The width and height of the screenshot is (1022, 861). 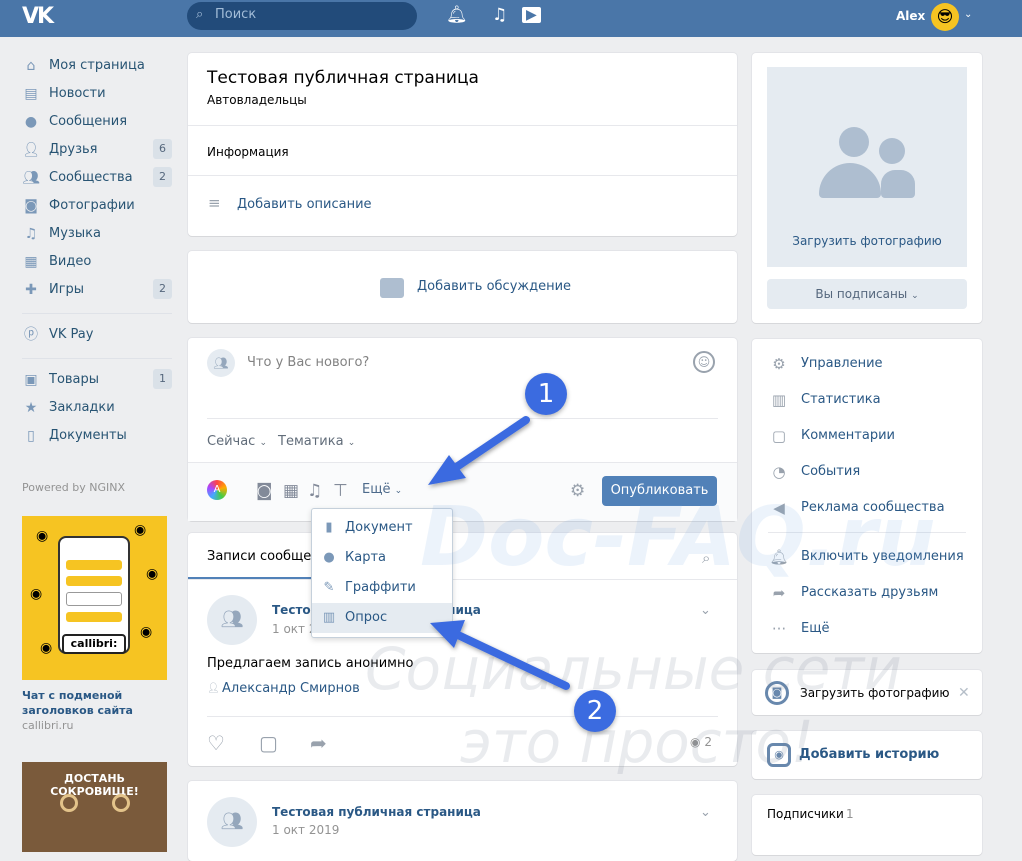 I want to click on step-badge-2: 2, so click(x=595, y=711).